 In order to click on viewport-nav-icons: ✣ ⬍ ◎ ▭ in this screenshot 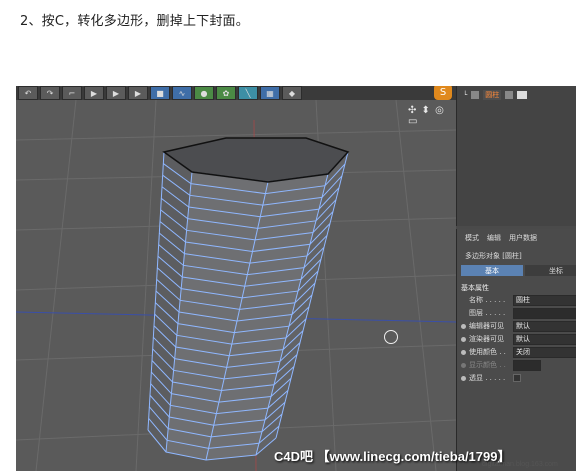, I will do `click(432, 116)`.